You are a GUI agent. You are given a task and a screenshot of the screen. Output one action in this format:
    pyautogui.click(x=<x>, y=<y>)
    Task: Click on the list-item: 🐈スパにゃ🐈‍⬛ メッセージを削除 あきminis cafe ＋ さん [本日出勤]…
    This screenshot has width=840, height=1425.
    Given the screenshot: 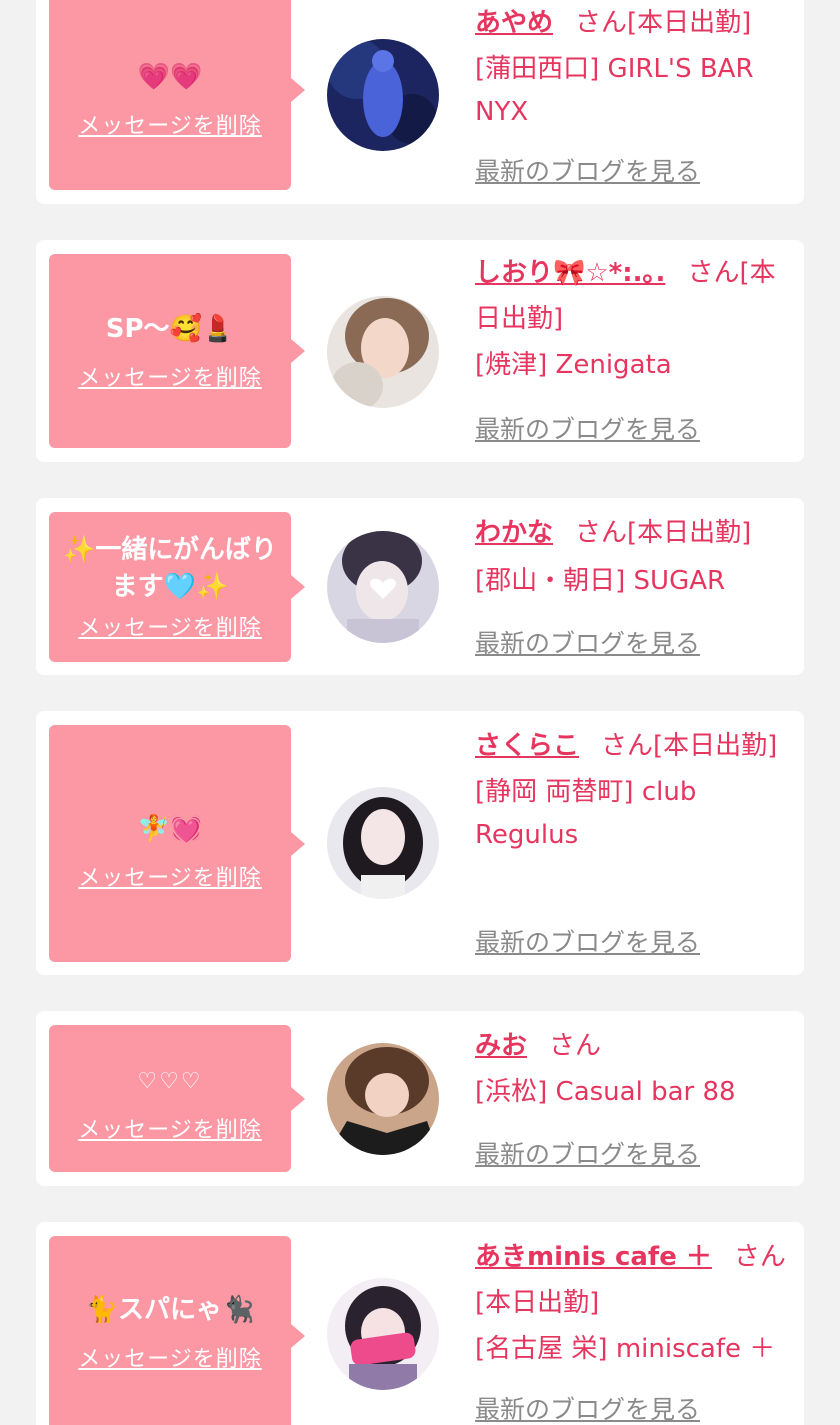 What is the action you would take?
    pyautogui.click(x=420, y=1323)
    